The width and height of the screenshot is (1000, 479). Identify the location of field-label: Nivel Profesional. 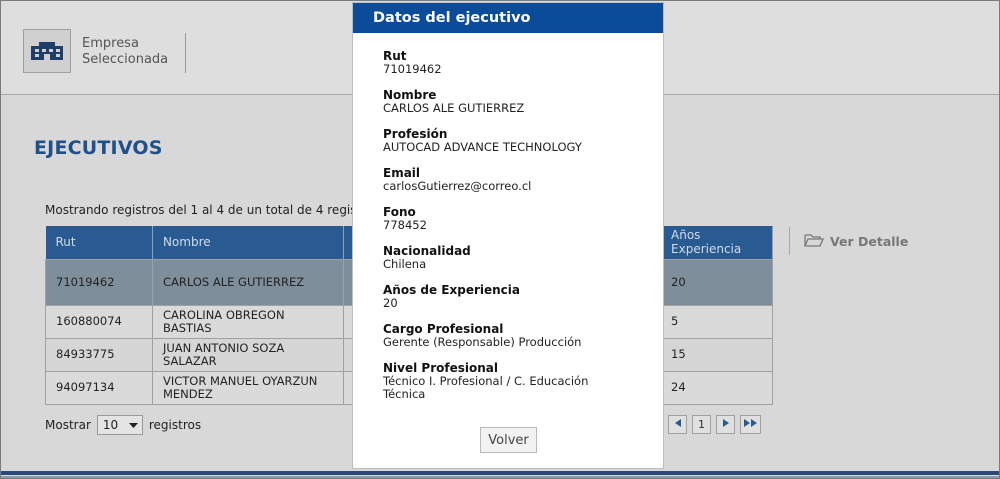
(440, 368).